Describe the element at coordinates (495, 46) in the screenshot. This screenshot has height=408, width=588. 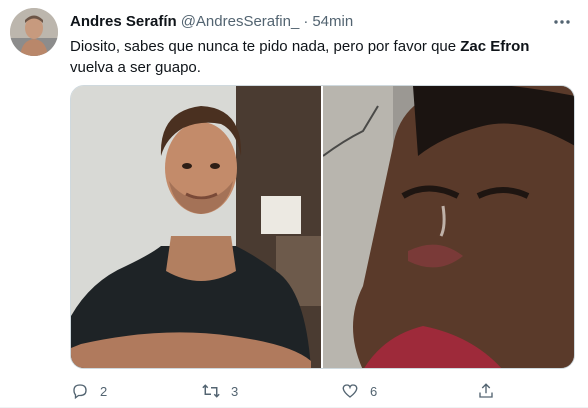
I see `tweet-text-mention: Zac Efron` at that location.